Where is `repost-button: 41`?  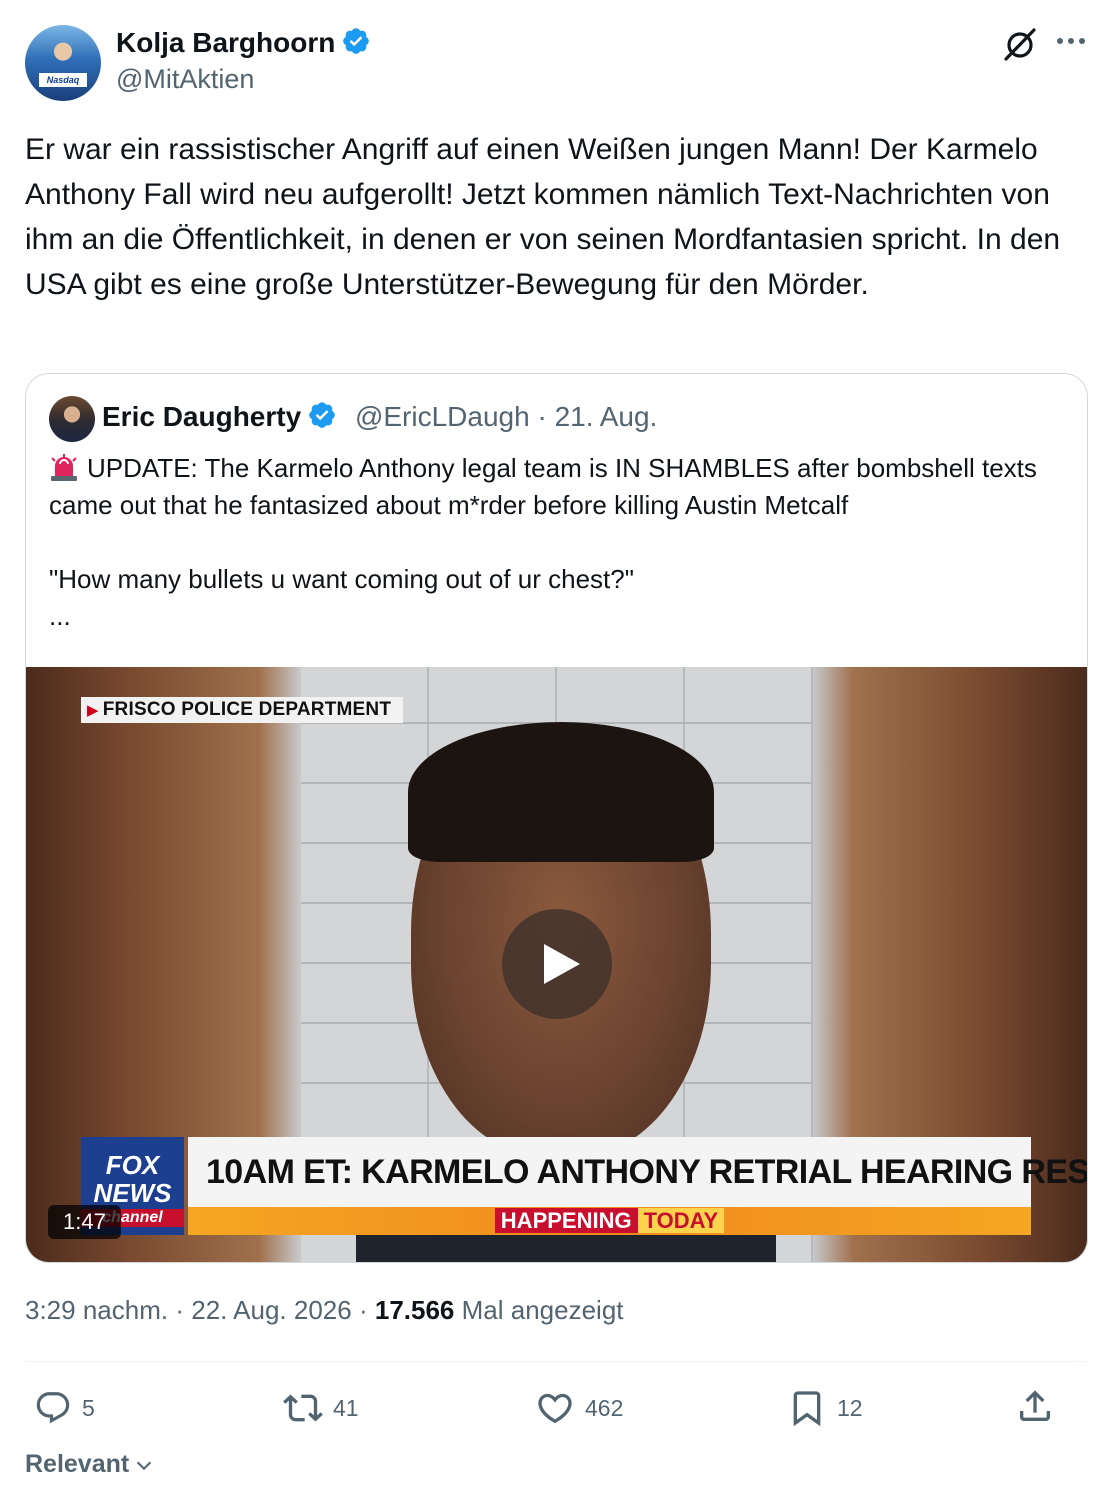 repost-button: 41 is located at coordinates (321, 1408).